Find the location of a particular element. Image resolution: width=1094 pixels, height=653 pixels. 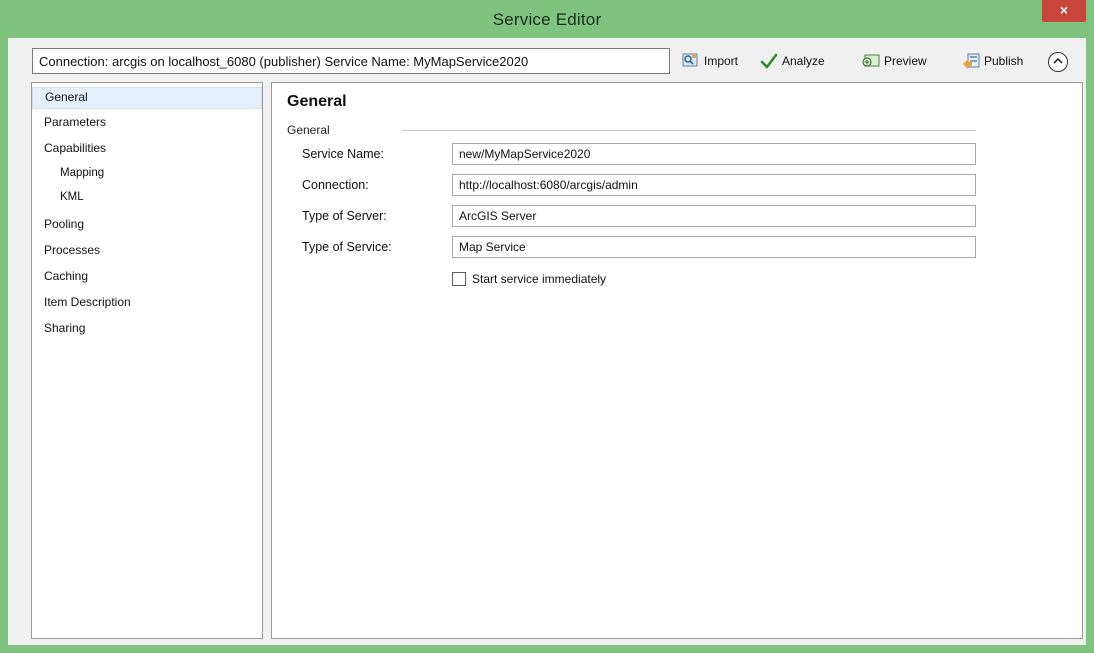

import-button: Import is located at coordinates (710, 61).